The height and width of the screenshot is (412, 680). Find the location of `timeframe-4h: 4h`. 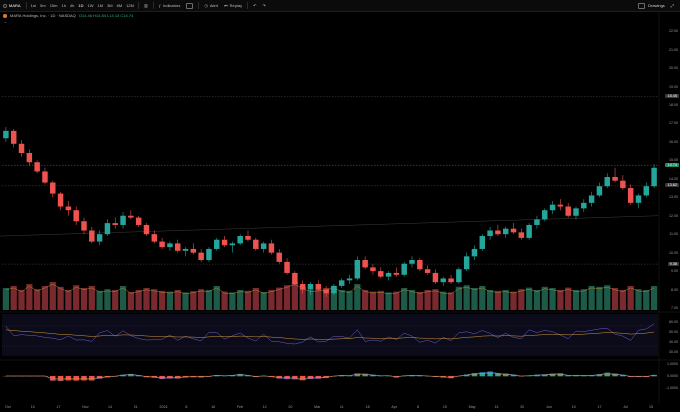

timeframe-4h: 4h is located at coordinates (72, 5).